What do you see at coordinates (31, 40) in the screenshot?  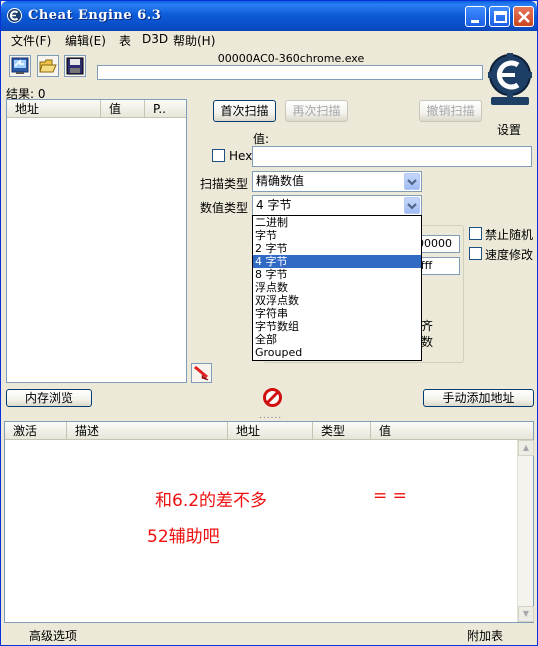 I see `menu-file: 文件(F)` at bounding box center [31, 40].